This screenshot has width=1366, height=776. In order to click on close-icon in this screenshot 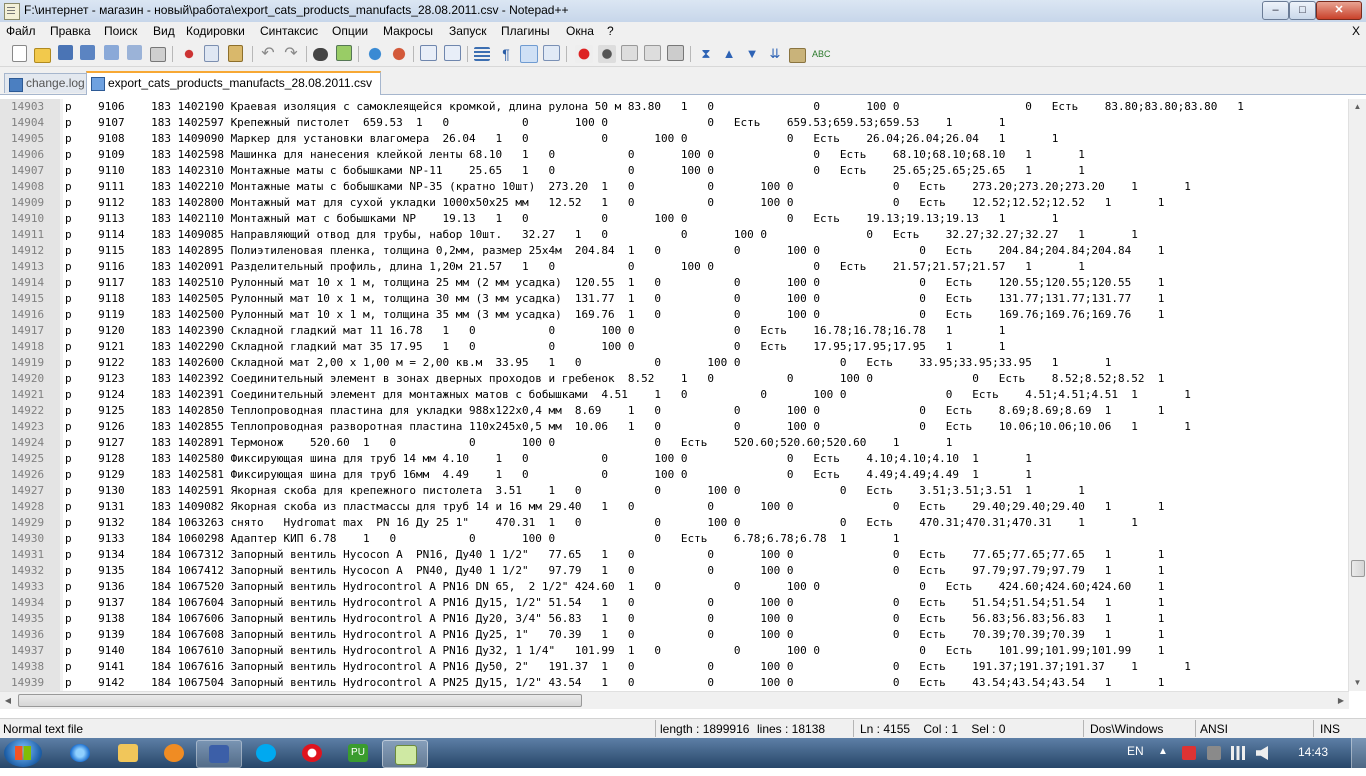, I will do `click(111, 52)`.